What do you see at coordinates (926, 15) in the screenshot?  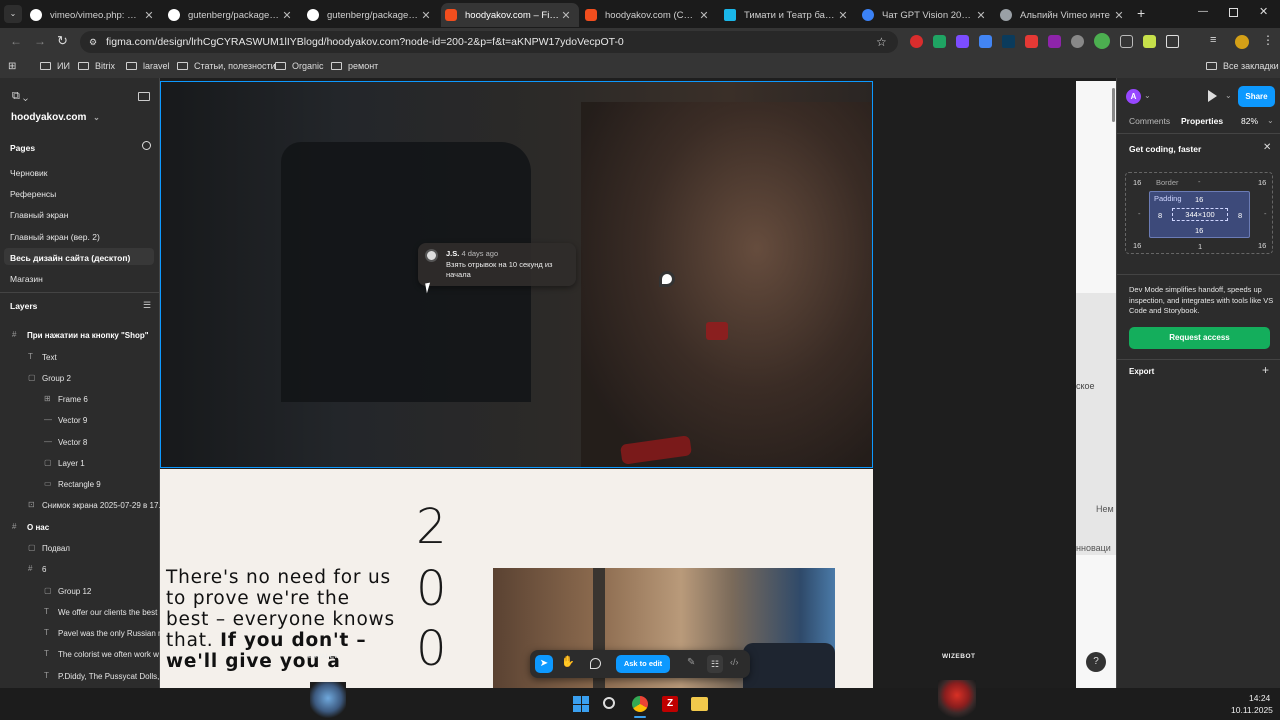 I see `browser-tab: Чат GPT Vision 2025: Mo✕` at bounding box center [926, 15].